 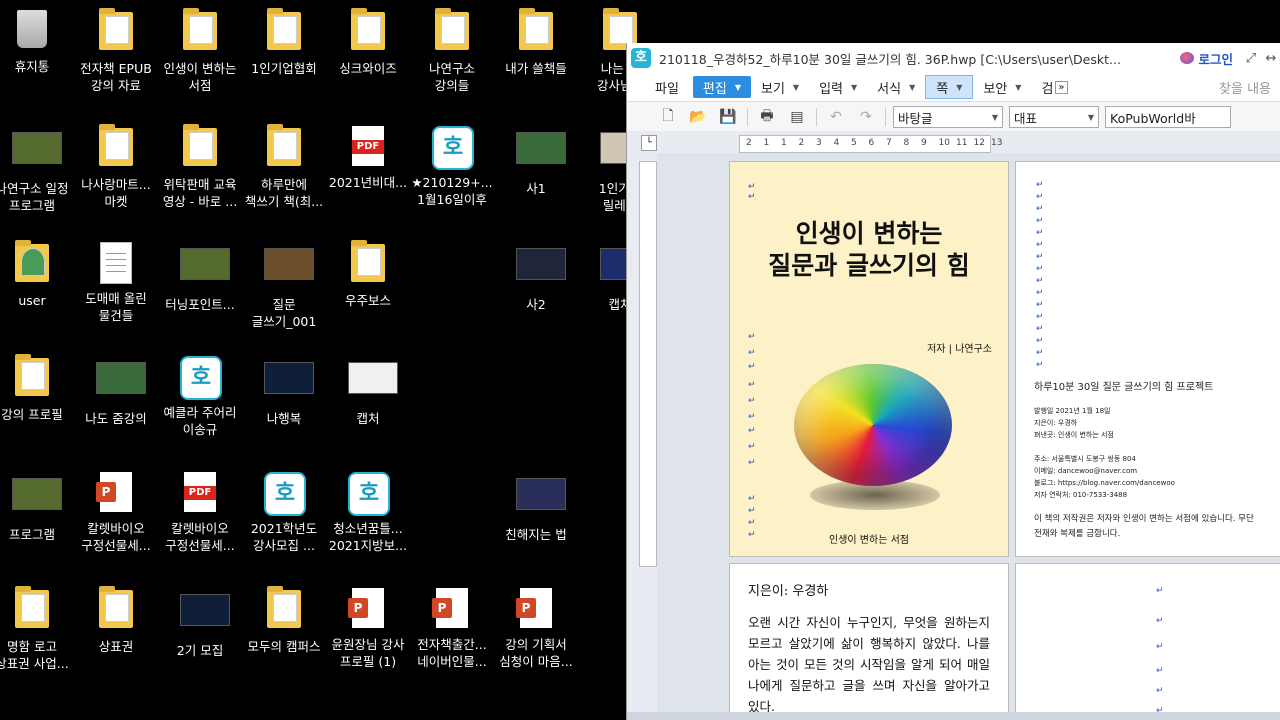 I want to click on desktop-icon-label: 휴지통, so click(x=32, y=66).